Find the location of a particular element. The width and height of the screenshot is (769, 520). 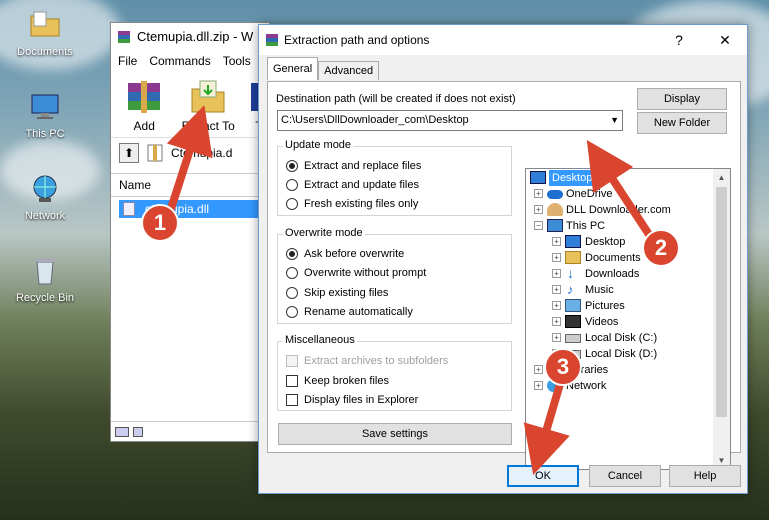

menu-tools: Tools is located at coordinates (237, 61).